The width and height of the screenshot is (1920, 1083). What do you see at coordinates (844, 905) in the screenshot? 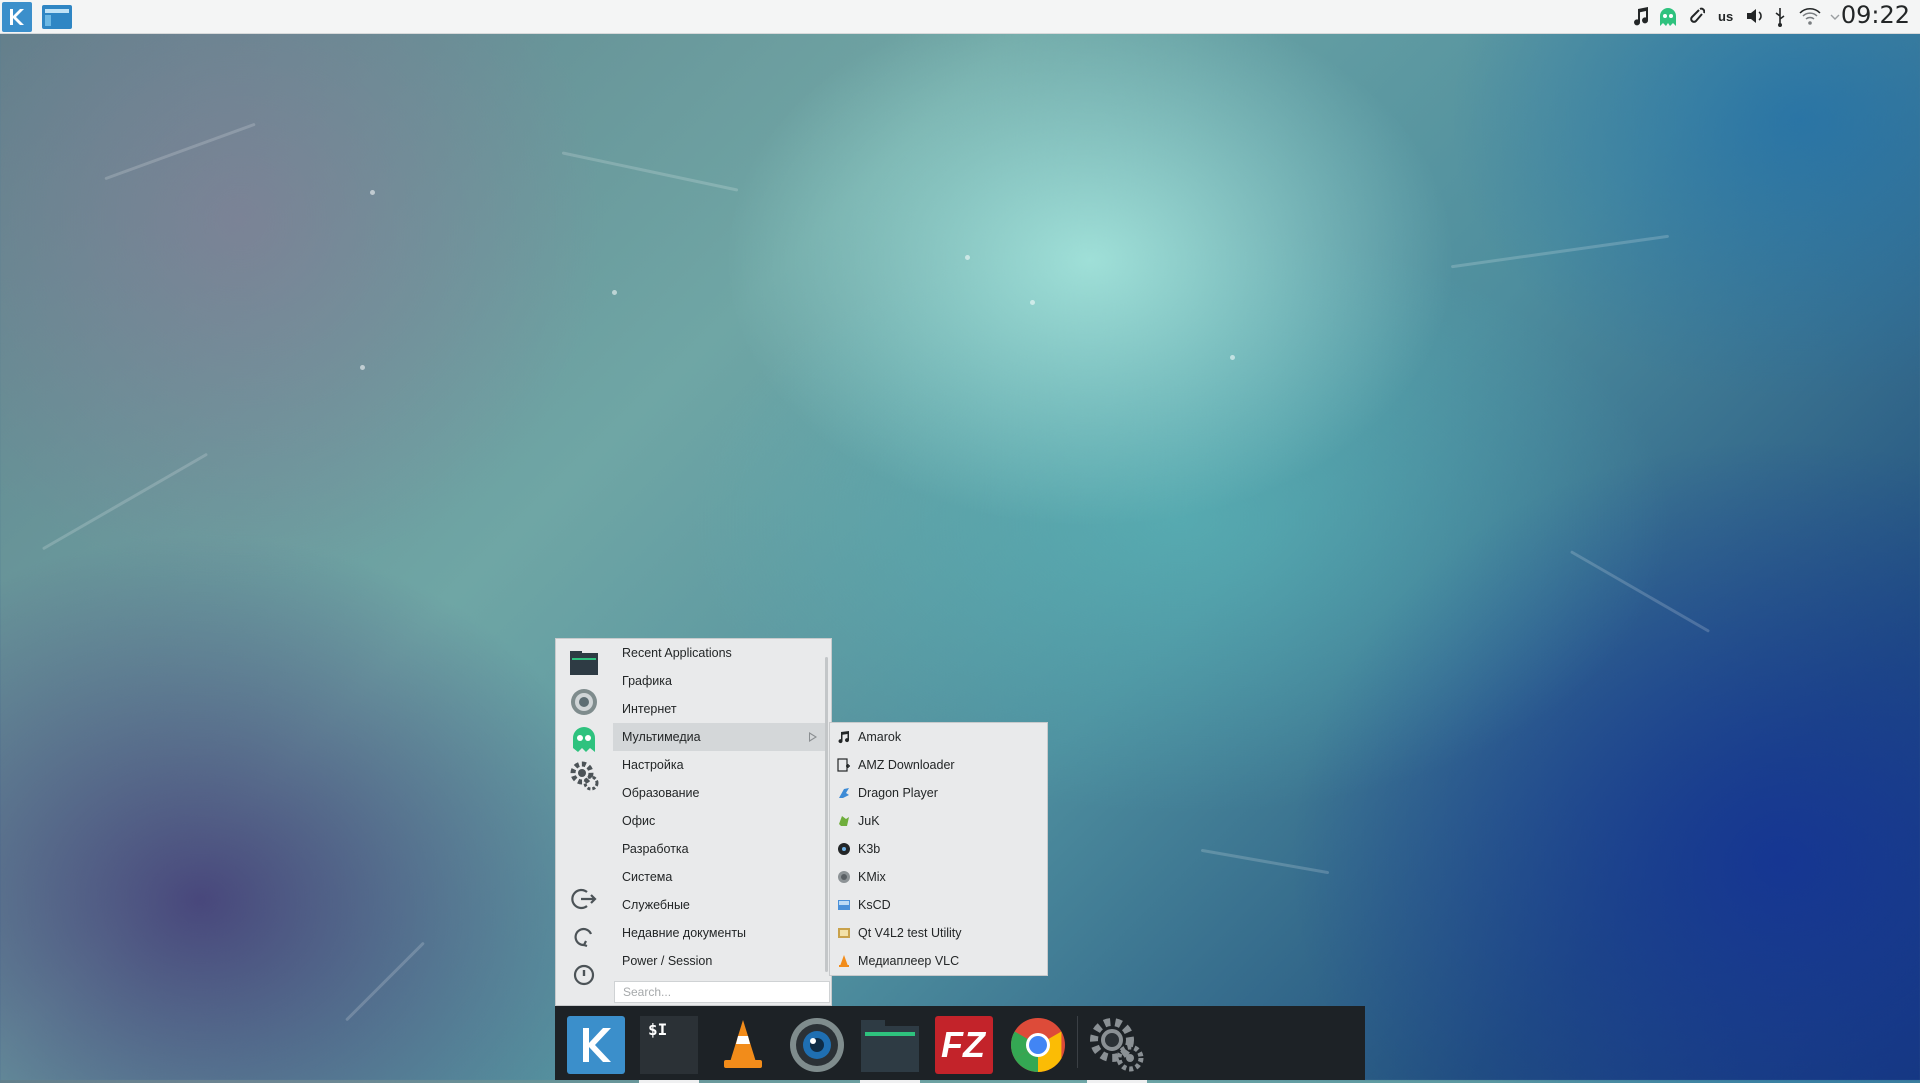
I see `cd-icon` at bounding box center [844, 905].